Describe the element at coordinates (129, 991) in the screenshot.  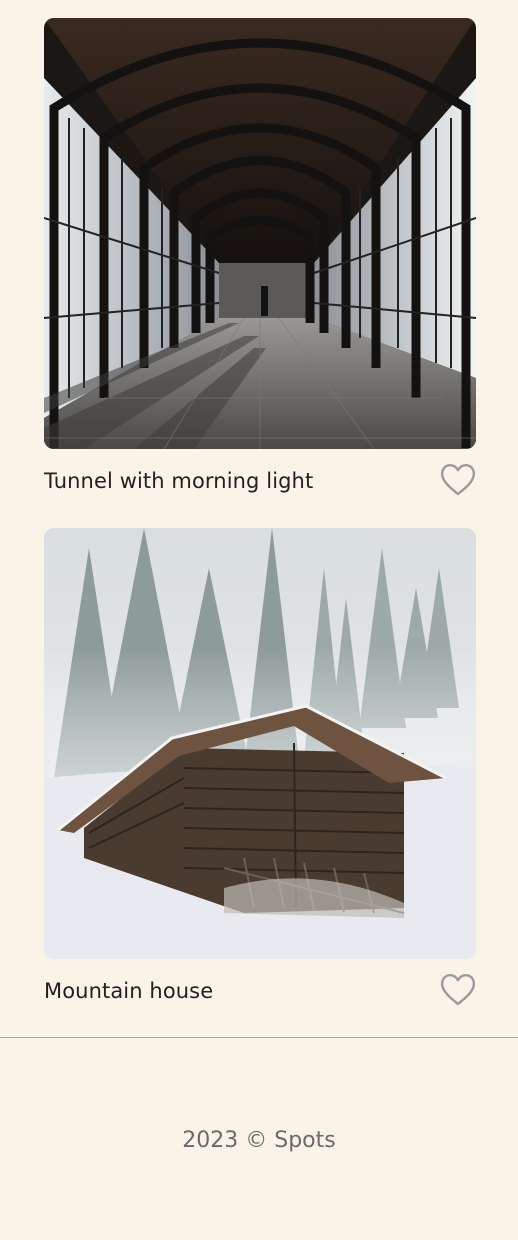
I see `card-title: Mountain house` at that location.